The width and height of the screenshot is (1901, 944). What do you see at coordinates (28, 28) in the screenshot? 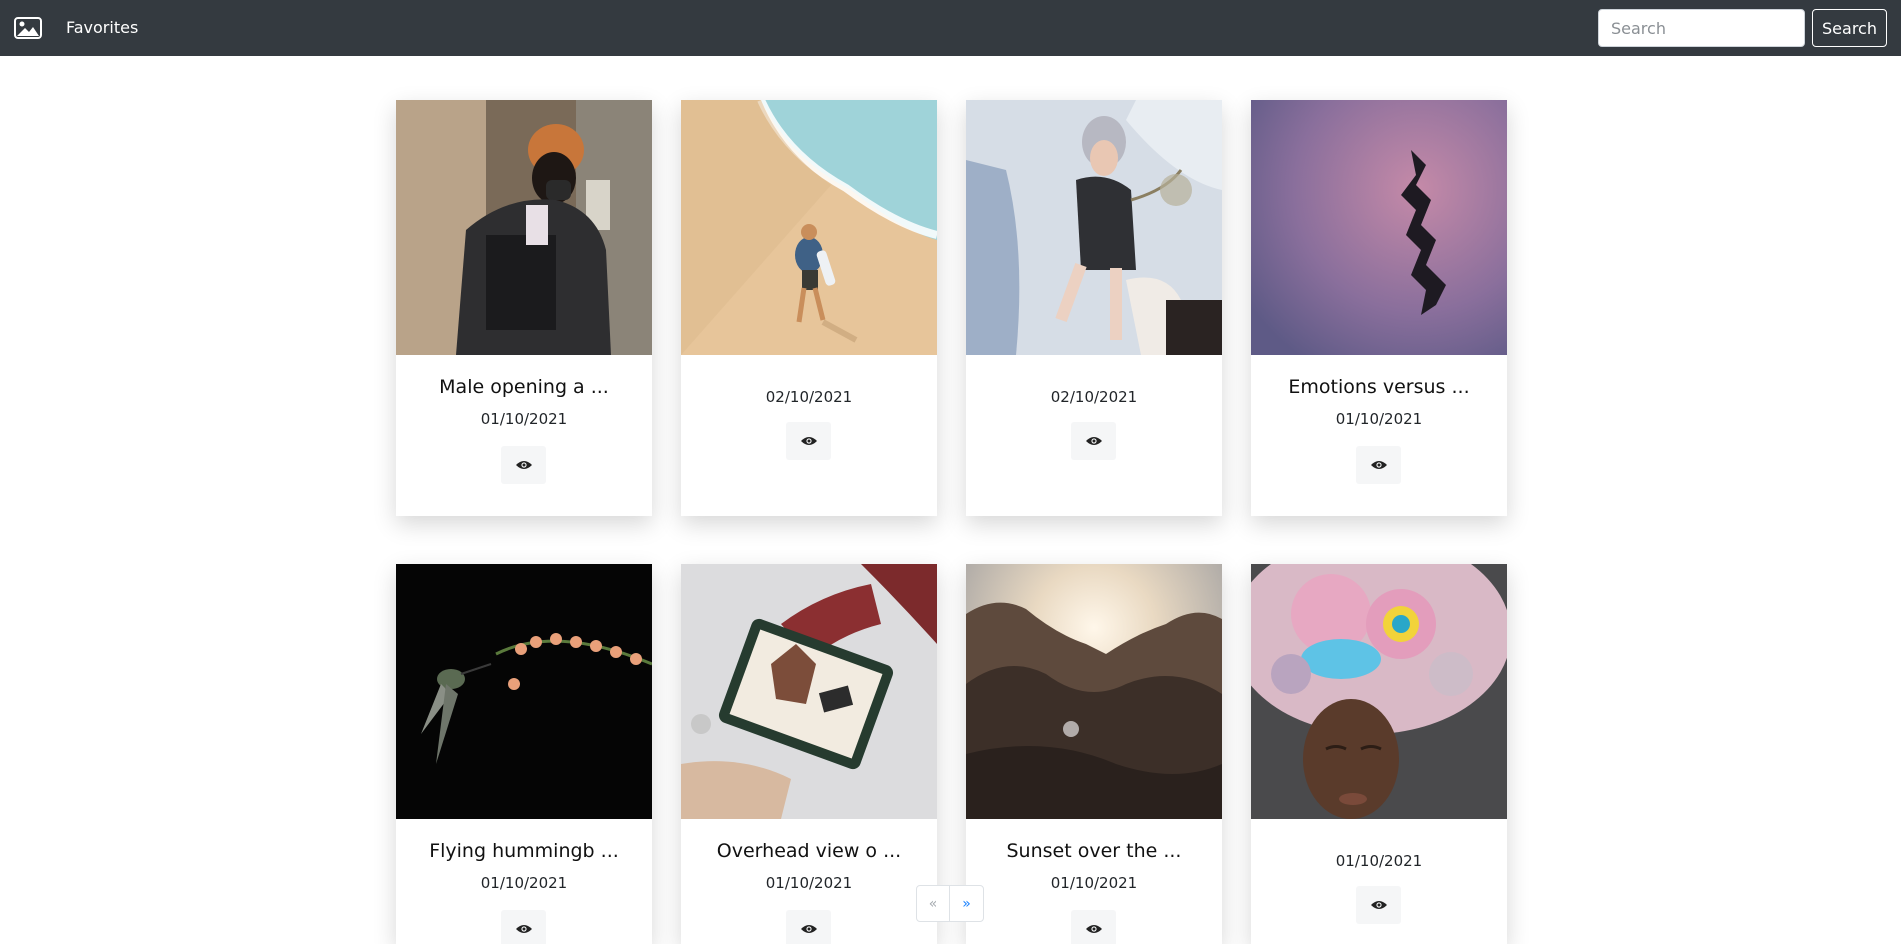
I see `image-icon` at bounding box center [28, 28].